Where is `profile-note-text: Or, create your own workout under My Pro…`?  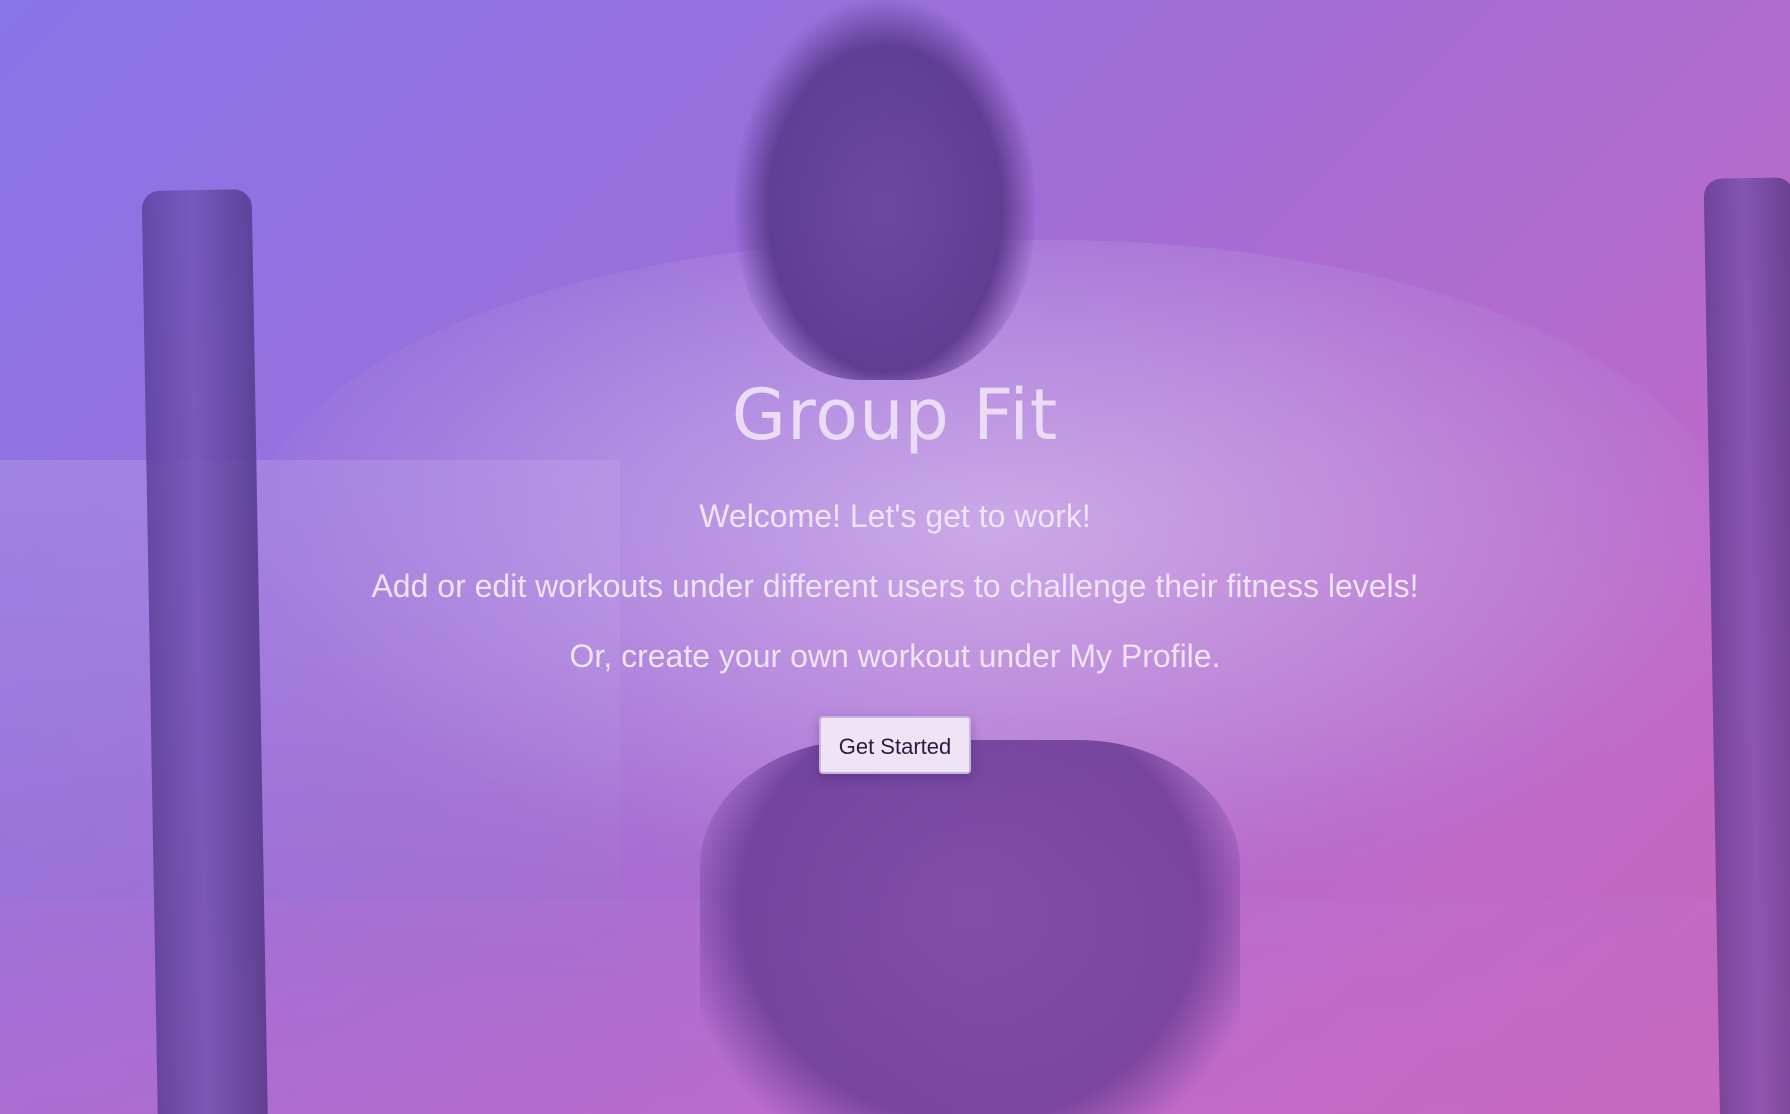 profile-note-text: Or, create your own workout under My Pro… is located at coordinates (895, 656).